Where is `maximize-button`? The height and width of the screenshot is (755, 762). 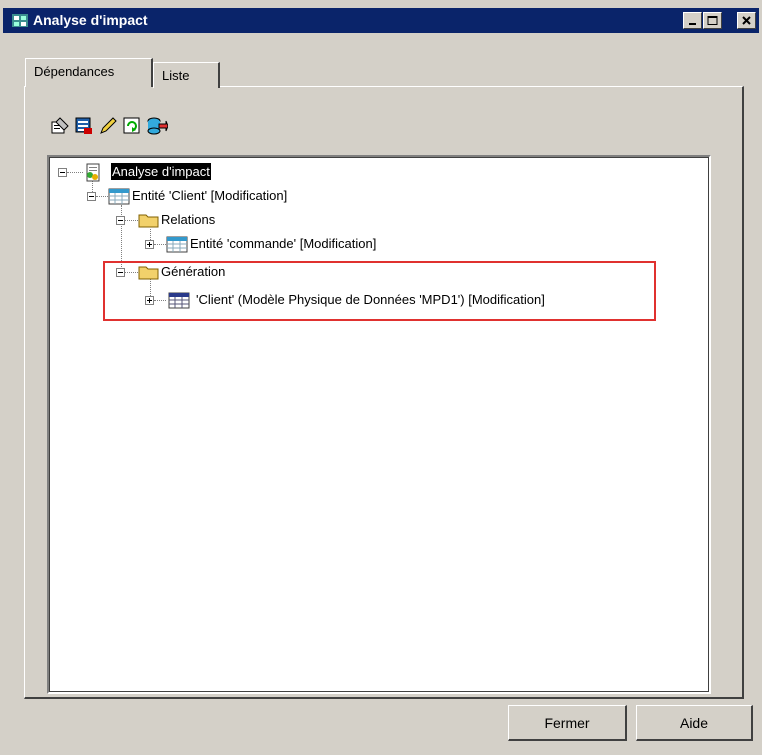
maximize-button is located at coordinates (712, 20).